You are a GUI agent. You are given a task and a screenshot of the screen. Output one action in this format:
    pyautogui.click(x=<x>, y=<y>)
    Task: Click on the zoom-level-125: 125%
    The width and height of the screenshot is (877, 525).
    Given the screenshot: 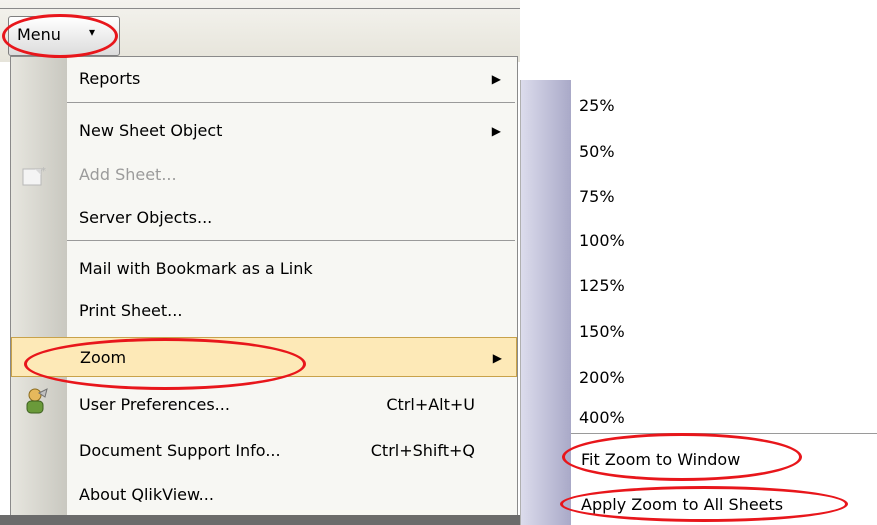 What is the action you would take?
    pyautogui.click(x=602, y=286)
    